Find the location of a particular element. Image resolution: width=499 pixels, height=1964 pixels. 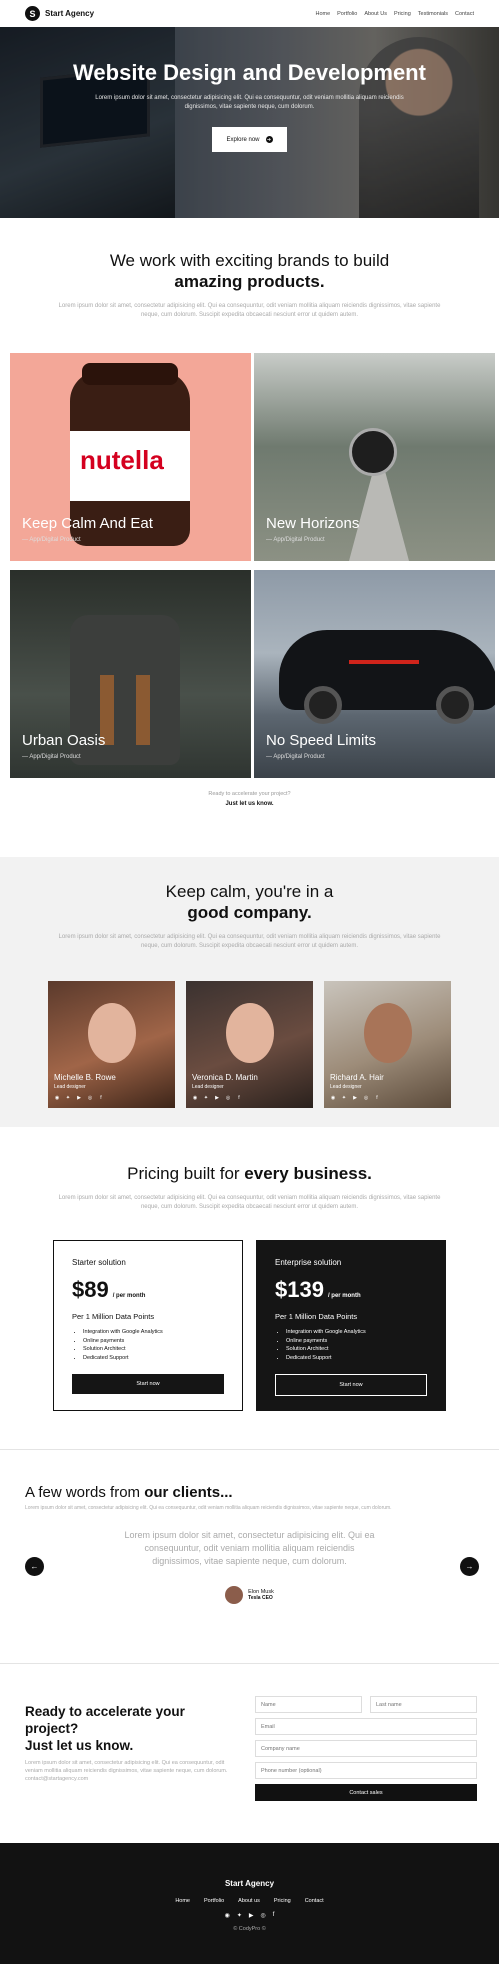

contact-form: Contact sales is located at coordinates (366, 1769).